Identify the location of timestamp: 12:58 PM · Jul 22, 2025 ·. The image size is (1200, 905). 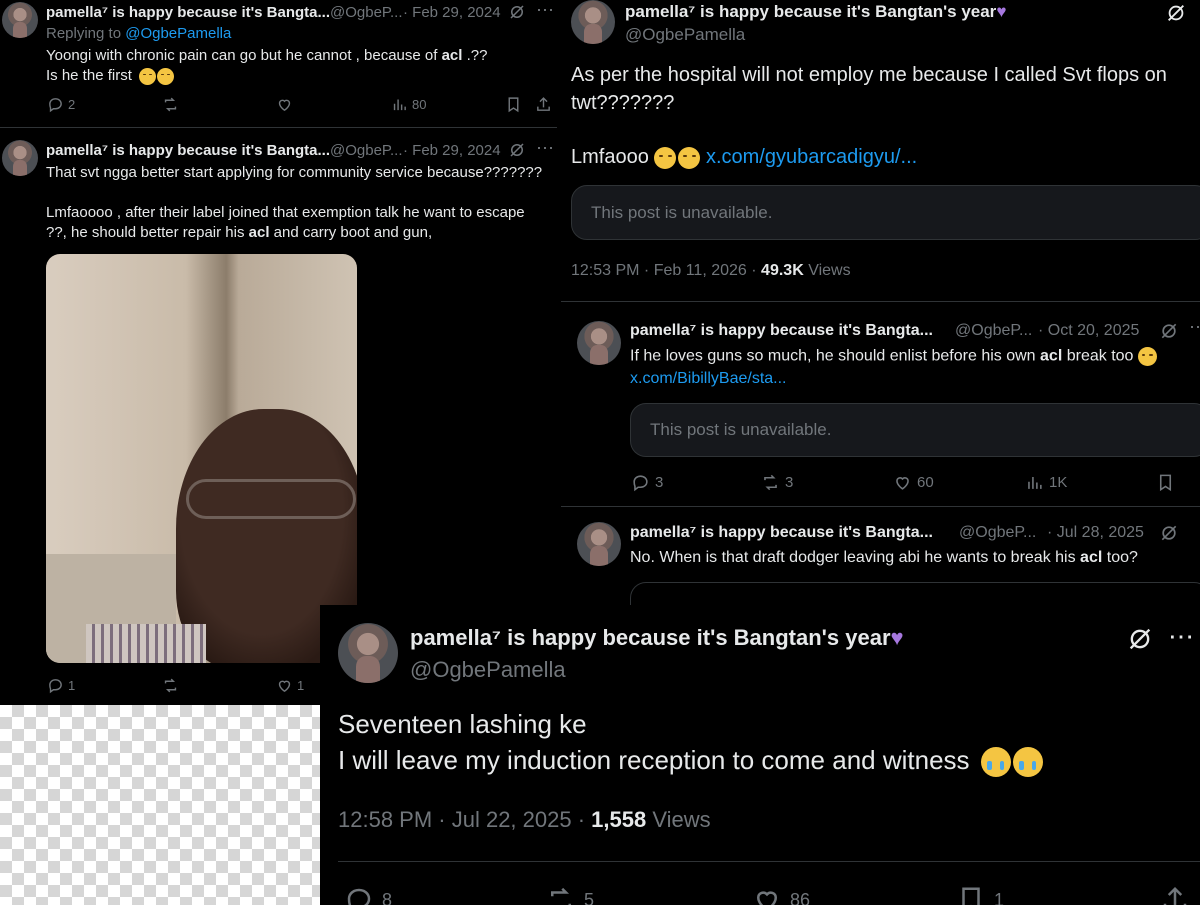
(461, 819).